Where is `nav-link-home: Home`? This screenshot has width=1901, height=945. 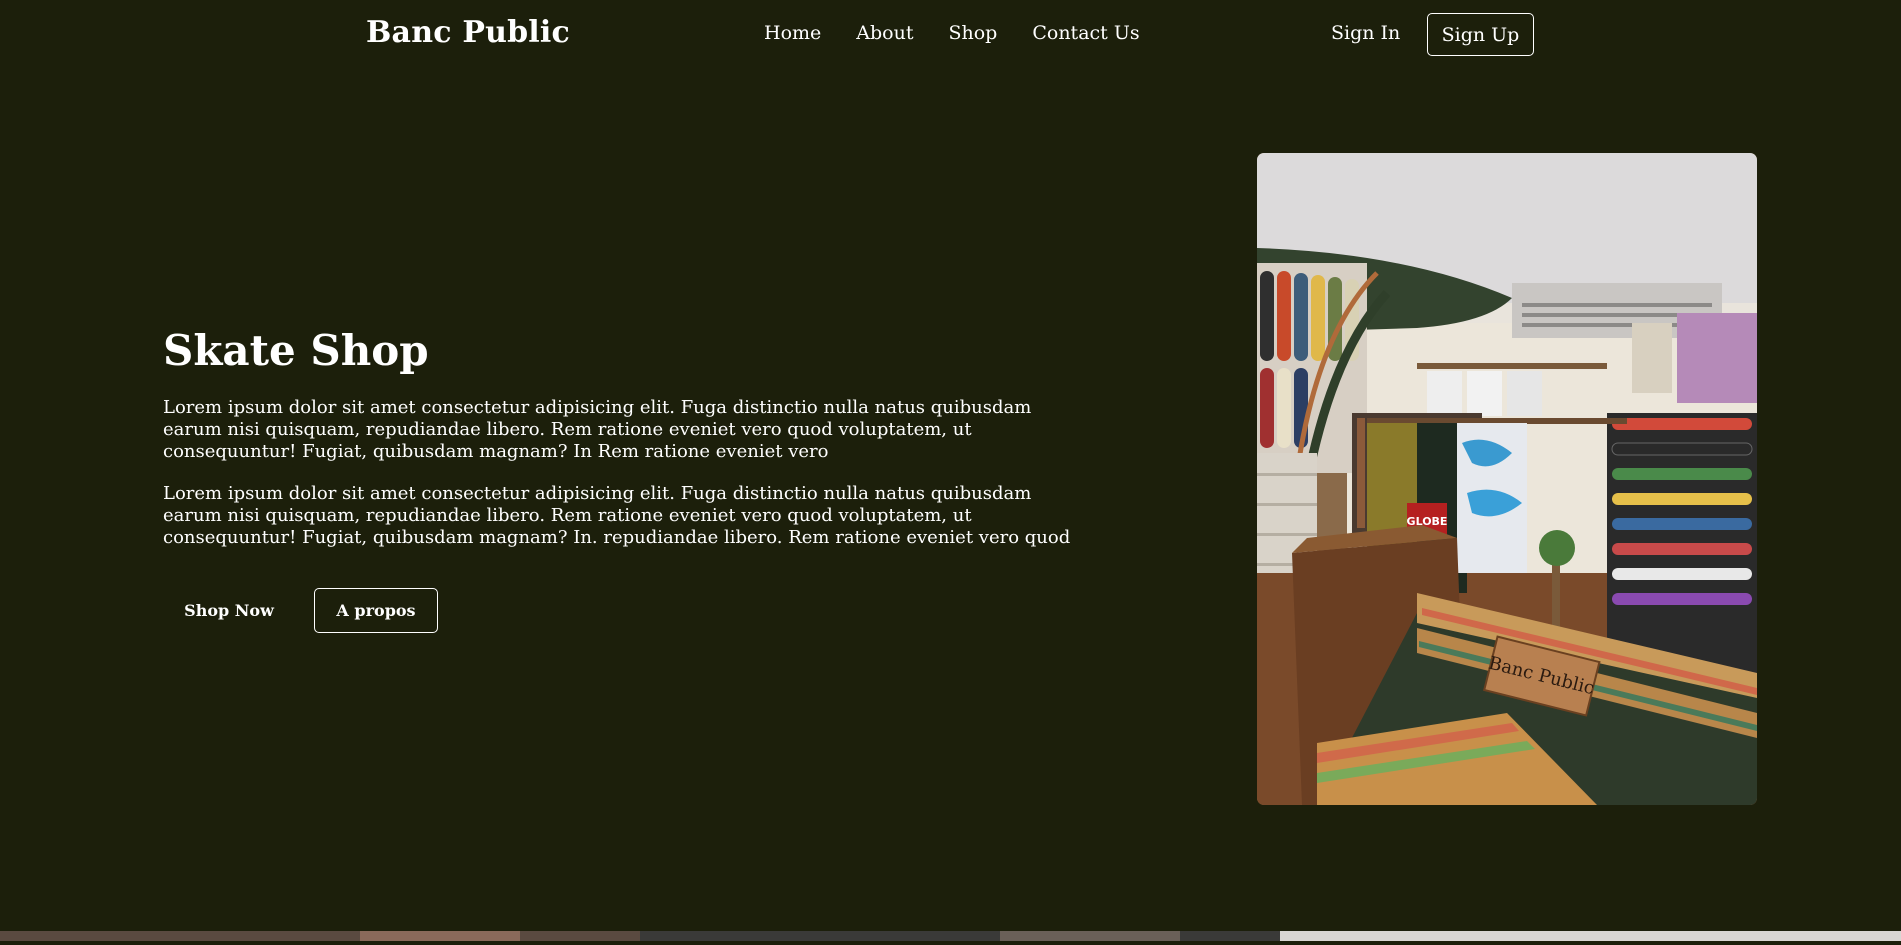
nav-link-home: Home is located at coordinates (792, 33).